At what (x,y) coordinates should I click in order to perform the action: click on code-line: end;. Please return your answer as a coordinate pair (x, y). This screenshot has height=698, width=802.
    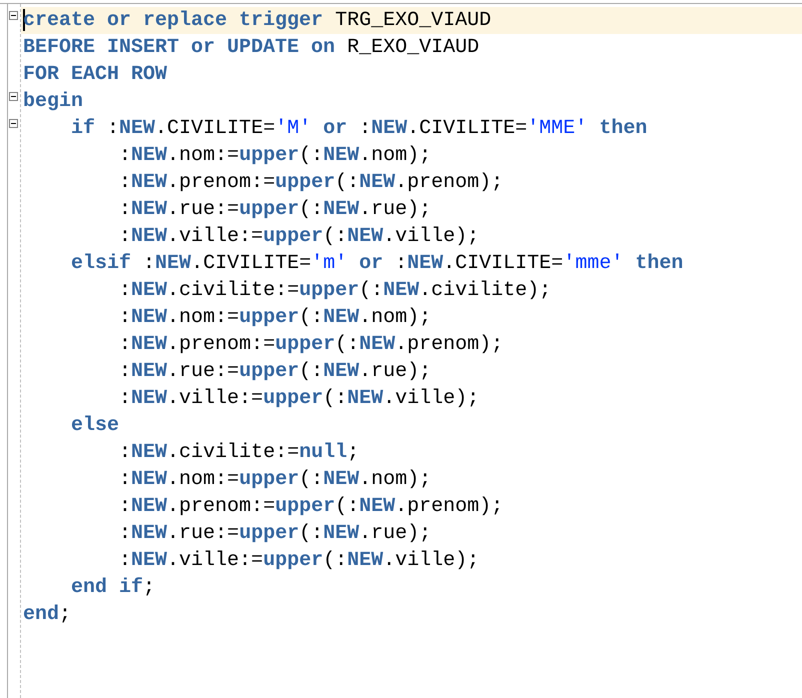
    Looking at the image, I should click on (47, 615).